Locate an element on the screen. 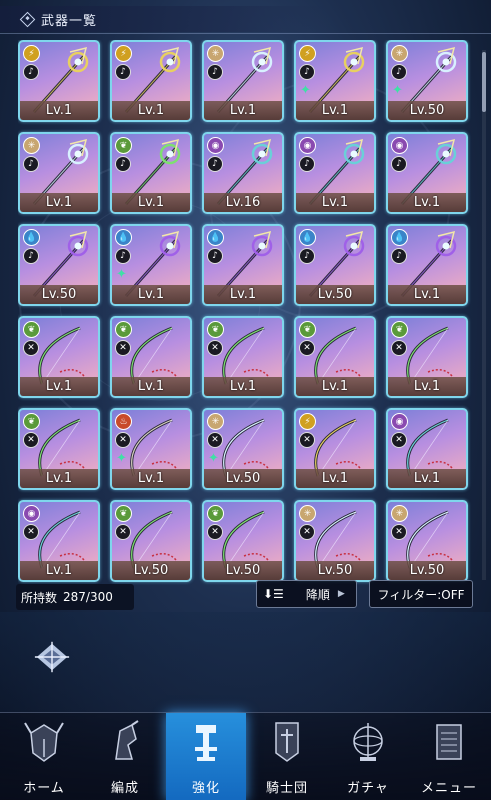  inventory-count-value: 287/300 is located at coordinates (88, 597).